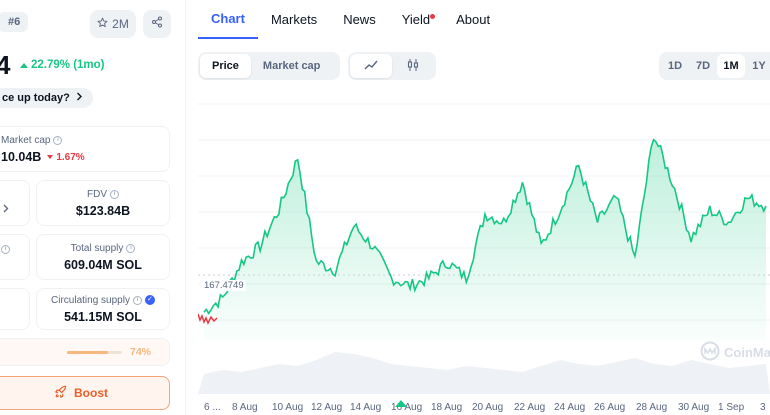 The height and width of the screenshot is (415, 770). I want to click on total-supply-value: 609.04M SOL, so click(103, 264).